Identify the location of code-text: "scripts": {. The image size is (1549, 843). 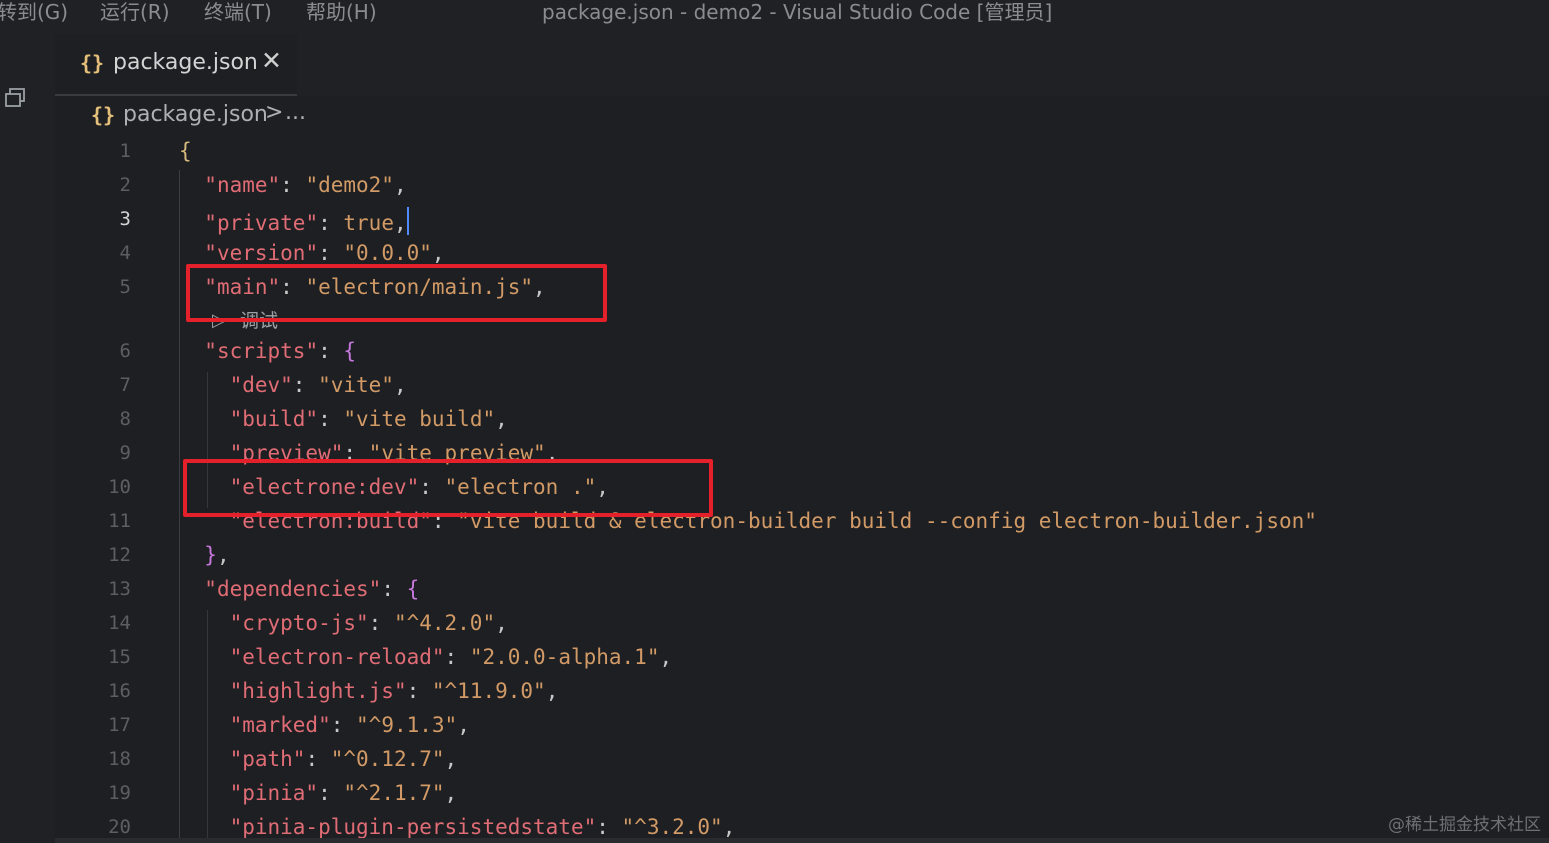
(280, 351).